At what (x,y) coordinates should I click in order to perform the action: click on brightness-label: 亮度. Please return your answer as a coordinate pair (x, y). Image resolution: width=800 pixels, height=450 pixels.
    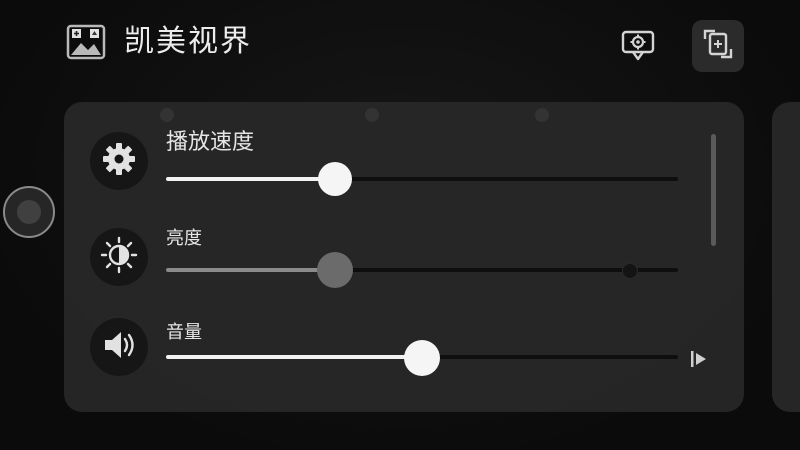
    Looking at the image, I should click on (184, 238).